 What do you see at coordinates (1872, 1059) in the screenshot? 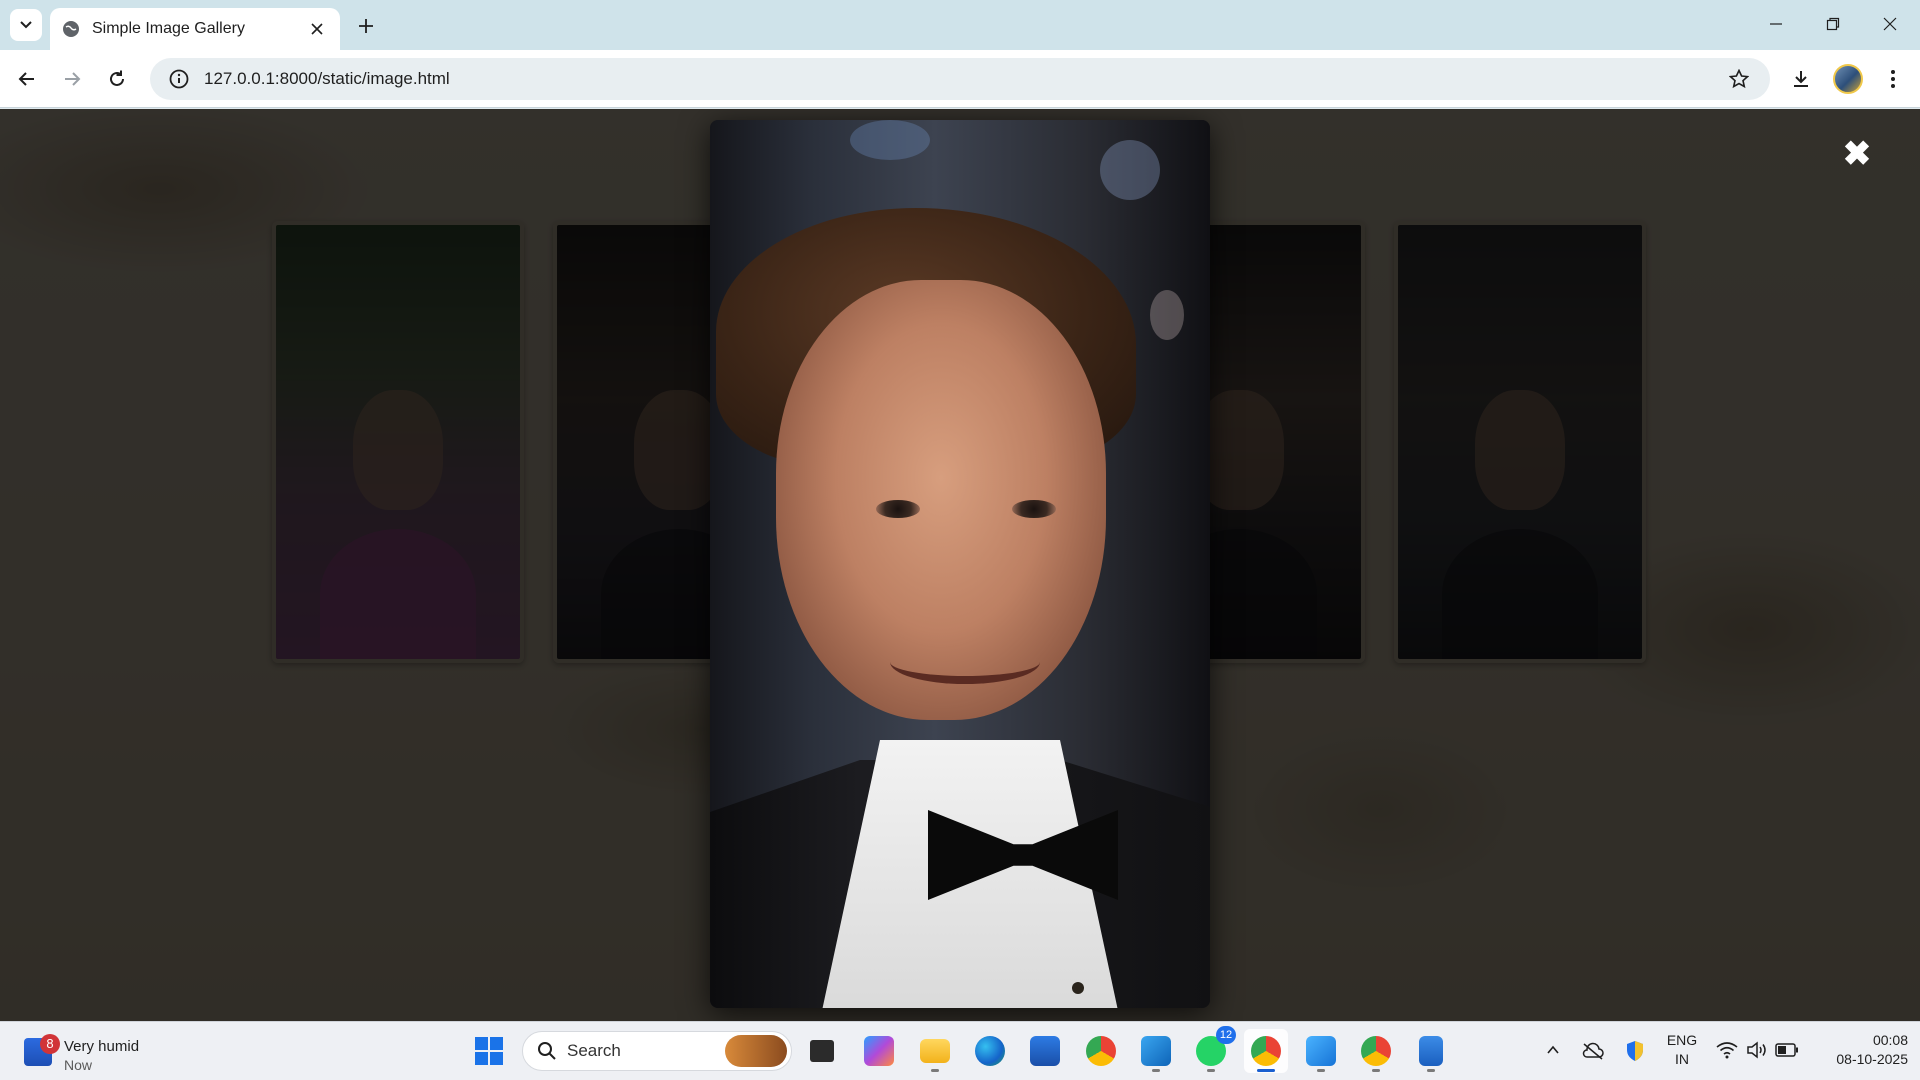
I see `clock-date: 08-10-2025` at bounding box center [1872, 1059].